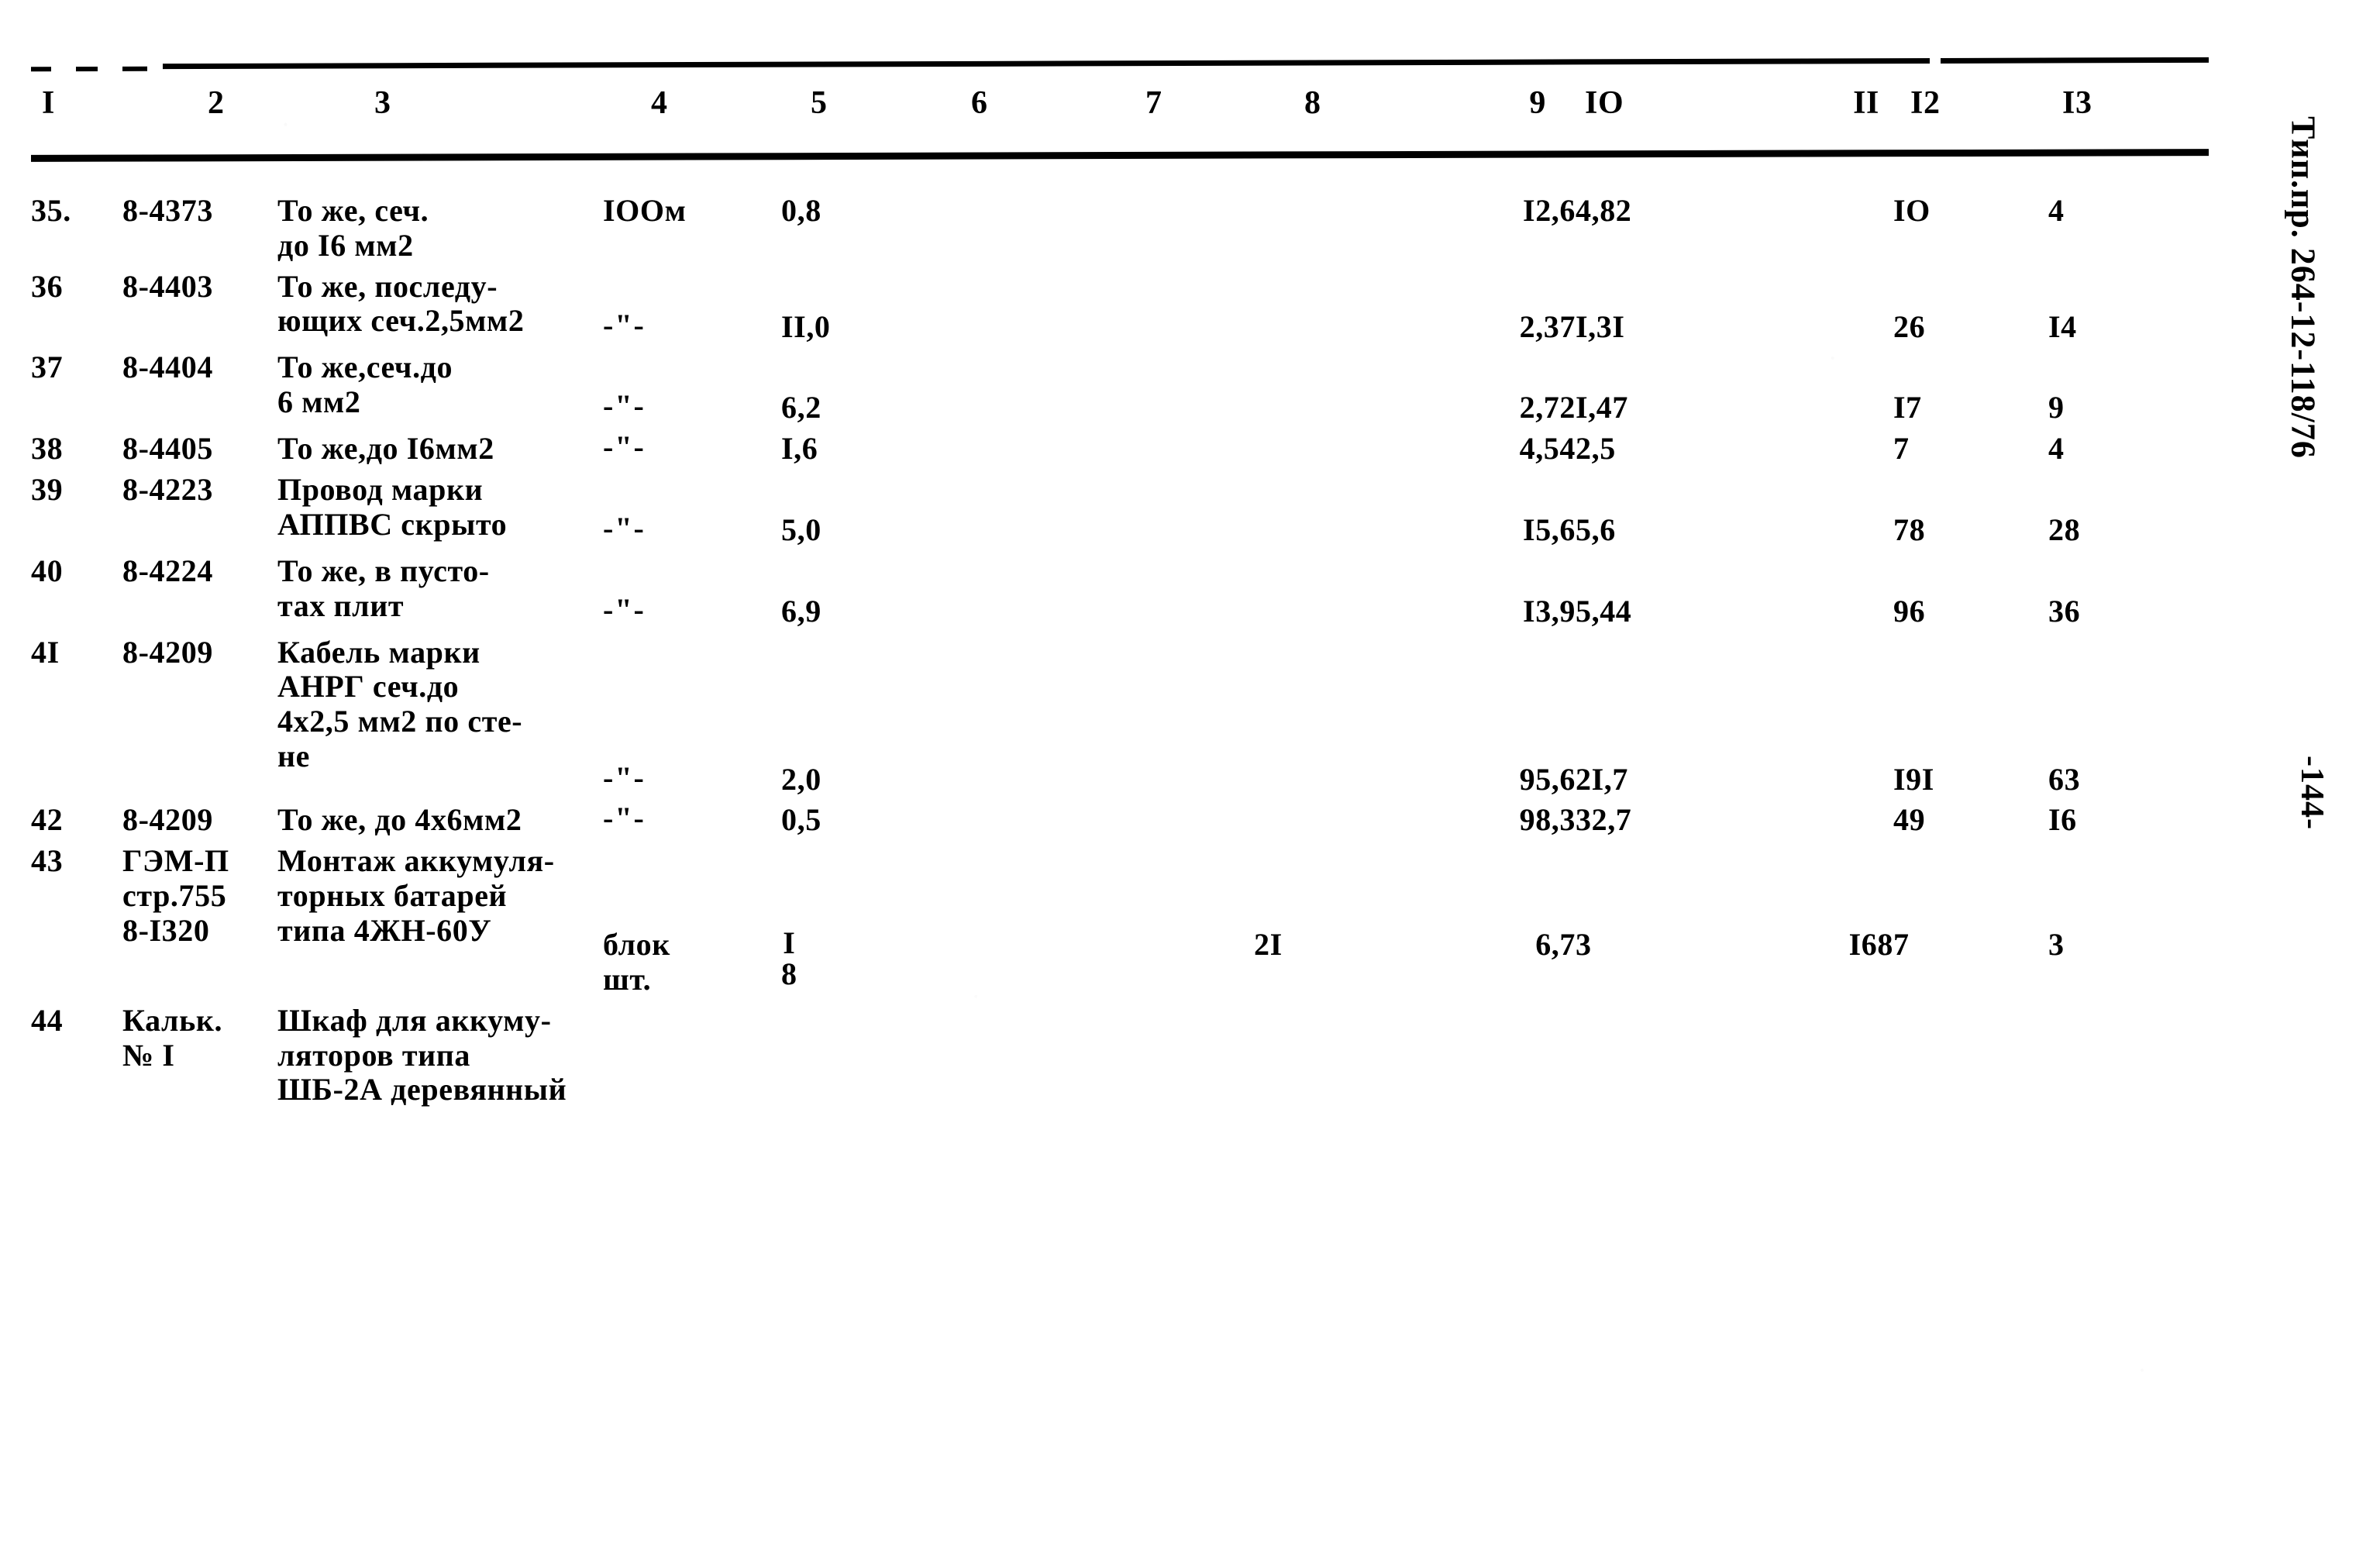 The height and width of the screenshot is (1557, 2380). I want to click on cell-num: 40, so click(47, 570).